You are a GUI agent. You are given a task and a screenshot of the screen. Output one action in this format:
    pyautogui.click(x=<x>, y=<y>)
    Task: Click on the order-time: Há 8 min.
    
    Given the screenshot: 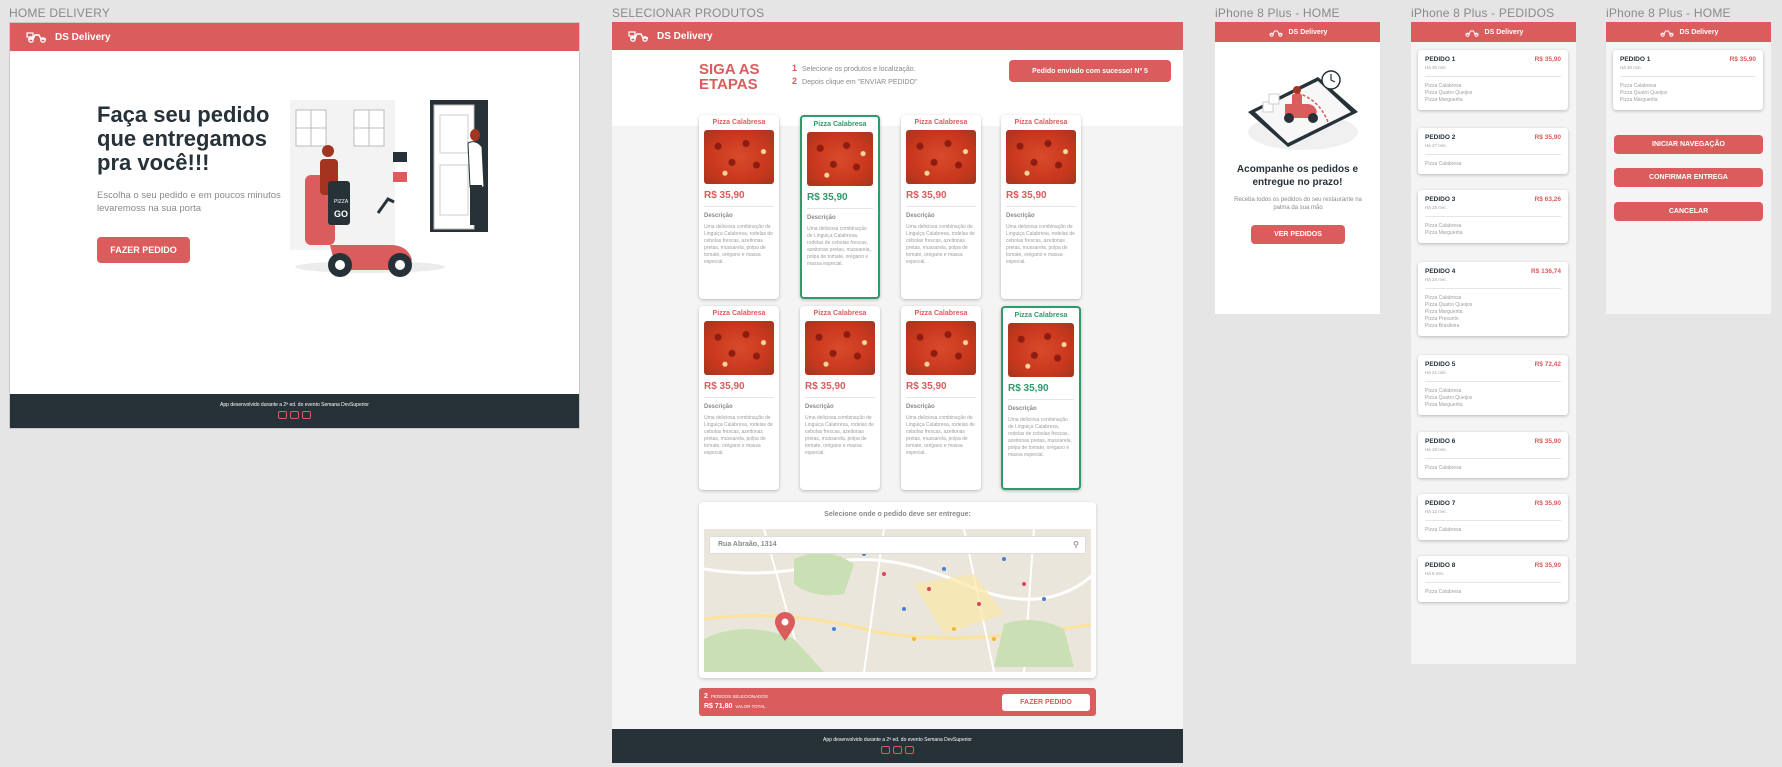 What is the action you would take?
    pyautogui.click(x=1493, y=577)
    